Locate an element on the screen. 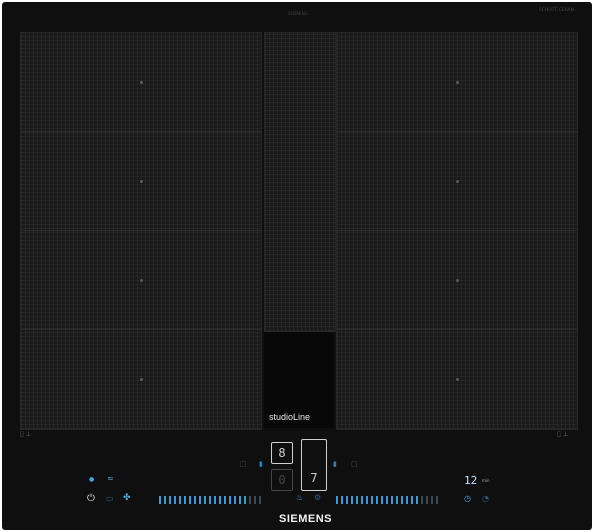  keep-warm-icon: ♨ is located at coordinates (299, 497).